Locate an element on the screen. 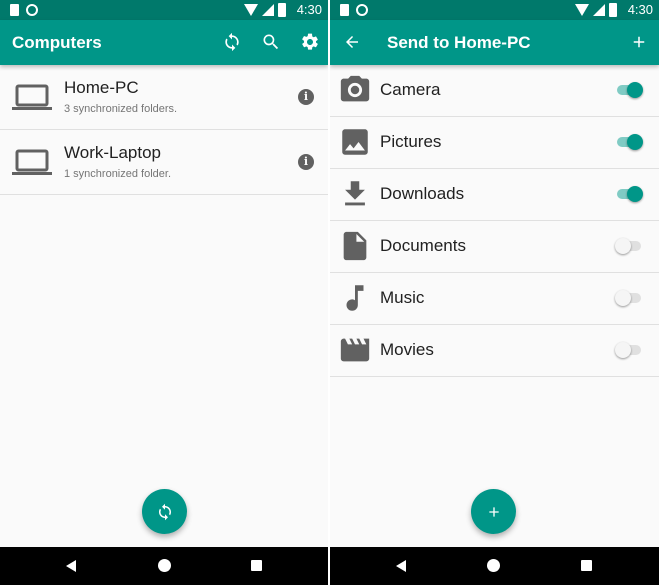 Image resolution: width=659 pixels, height=585 pixels. folder-row-downloads: Downloads is located at coordinates (494, 195).